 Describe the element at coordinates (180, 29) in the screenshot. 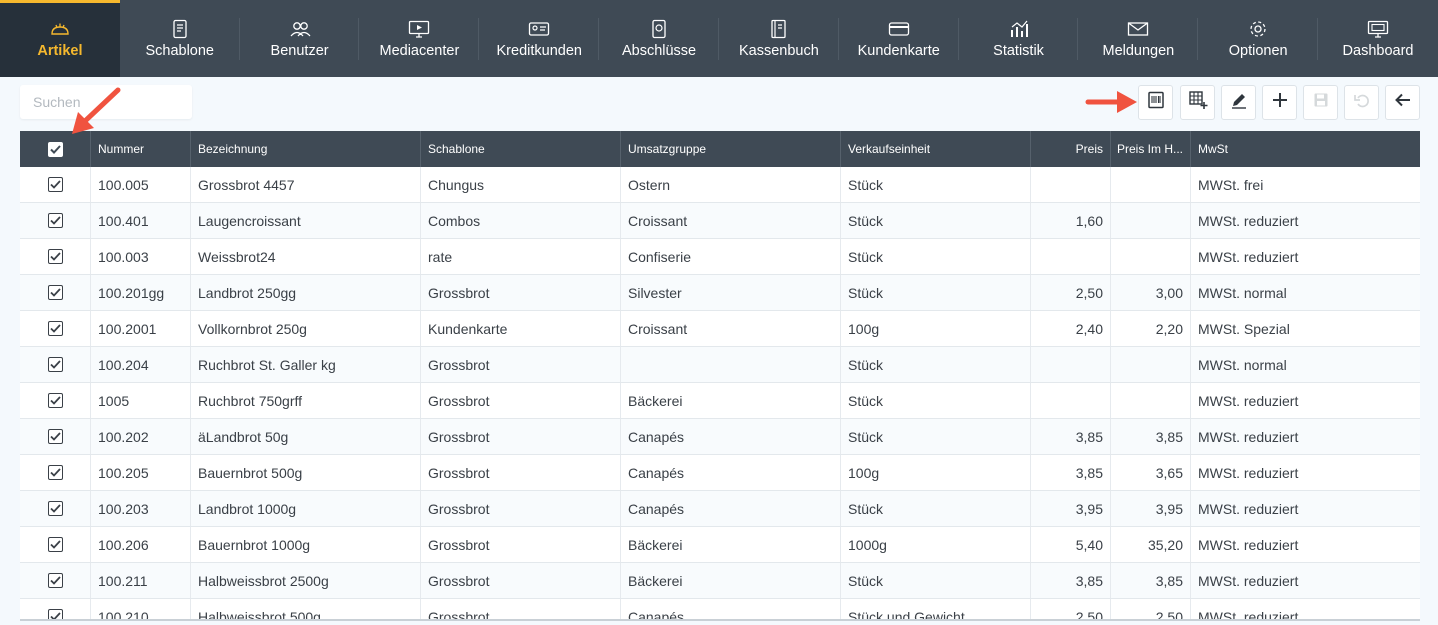

I see `template-icon` at that location.